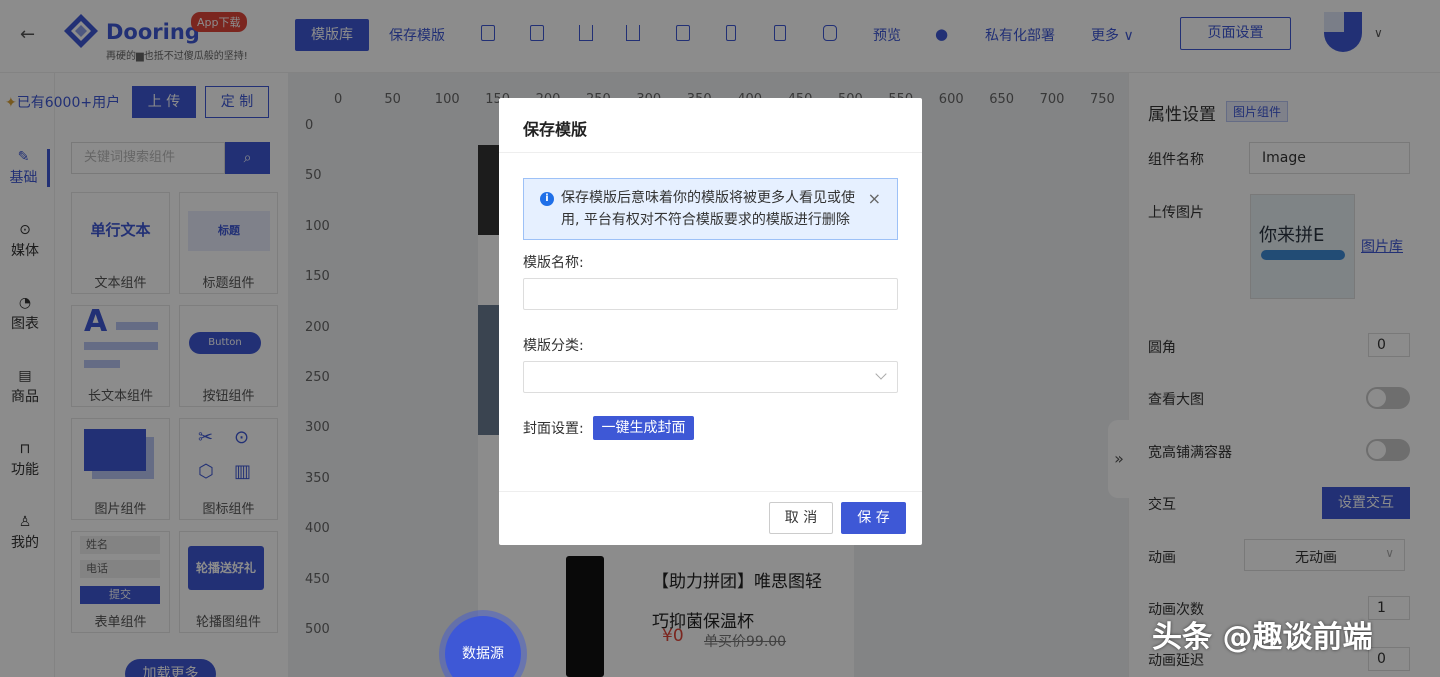  I want to click on info-icon: i, so click(547, 199).